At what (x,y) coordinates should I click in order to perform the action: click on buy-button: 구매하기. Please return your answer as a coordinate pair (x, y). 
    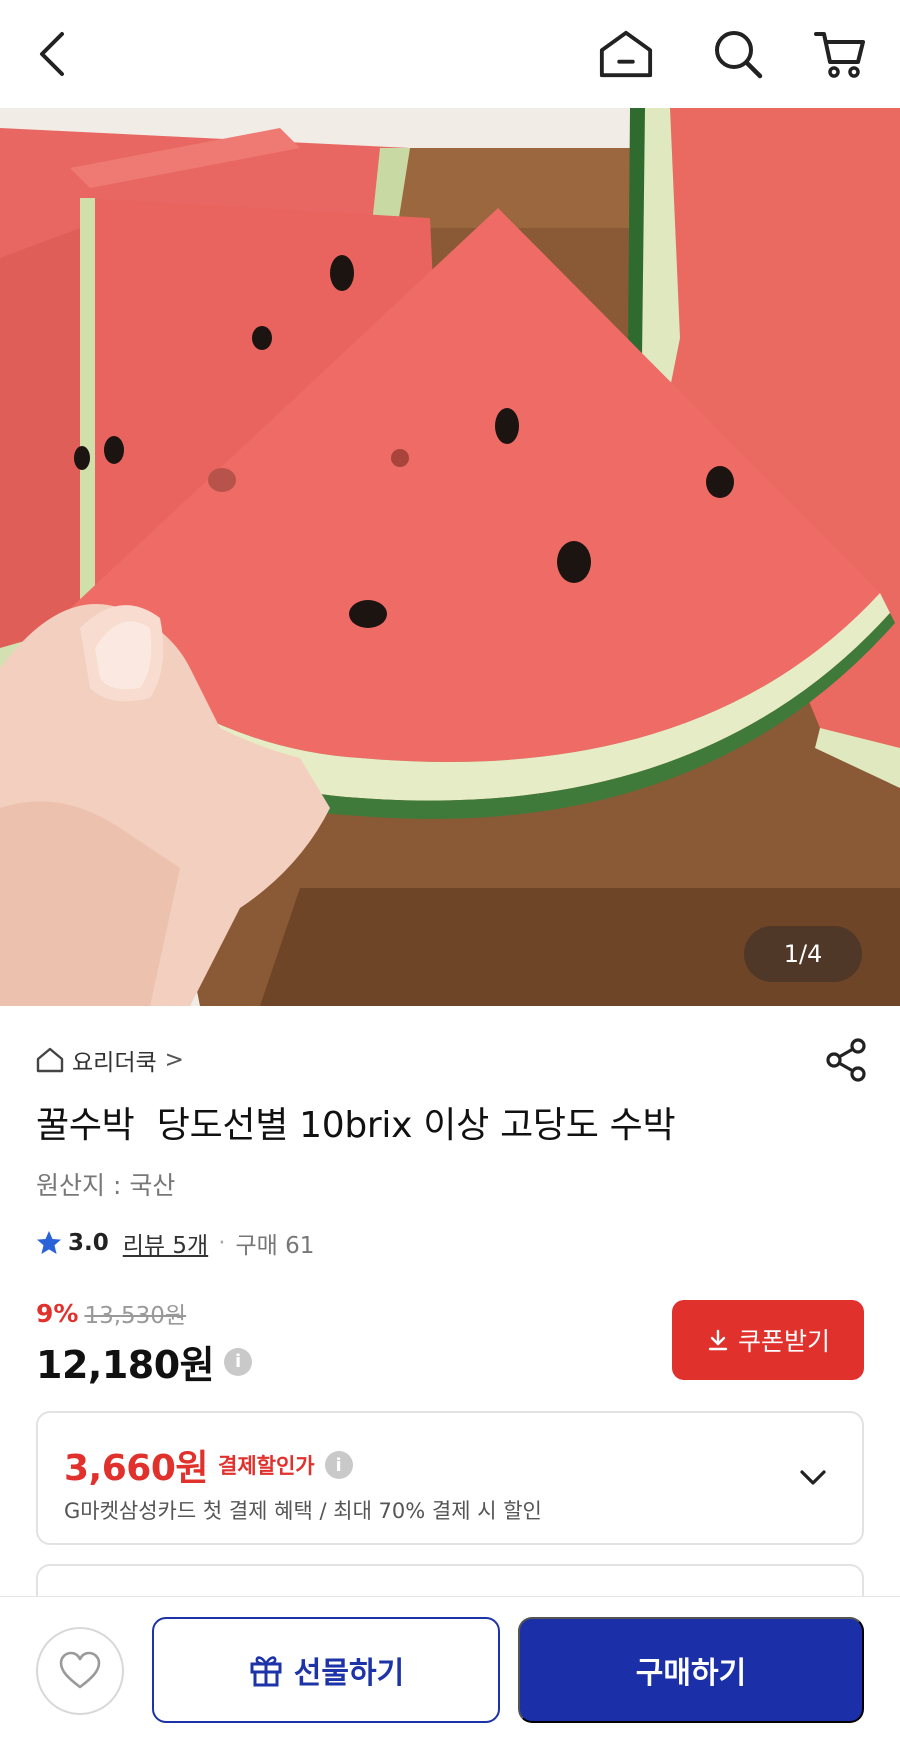
    Looking at the image, I should click on (691, 1670).